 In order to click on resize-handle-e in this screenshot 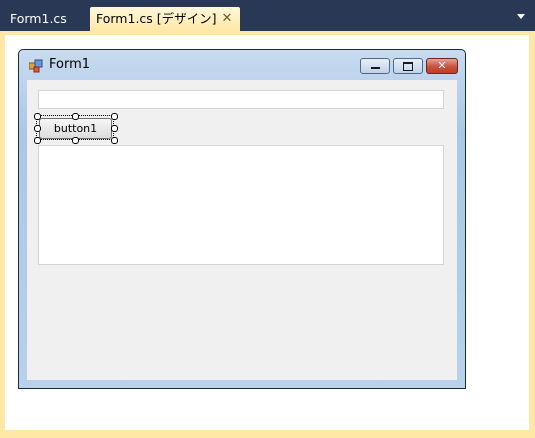, I will do `click(114, 128)`.